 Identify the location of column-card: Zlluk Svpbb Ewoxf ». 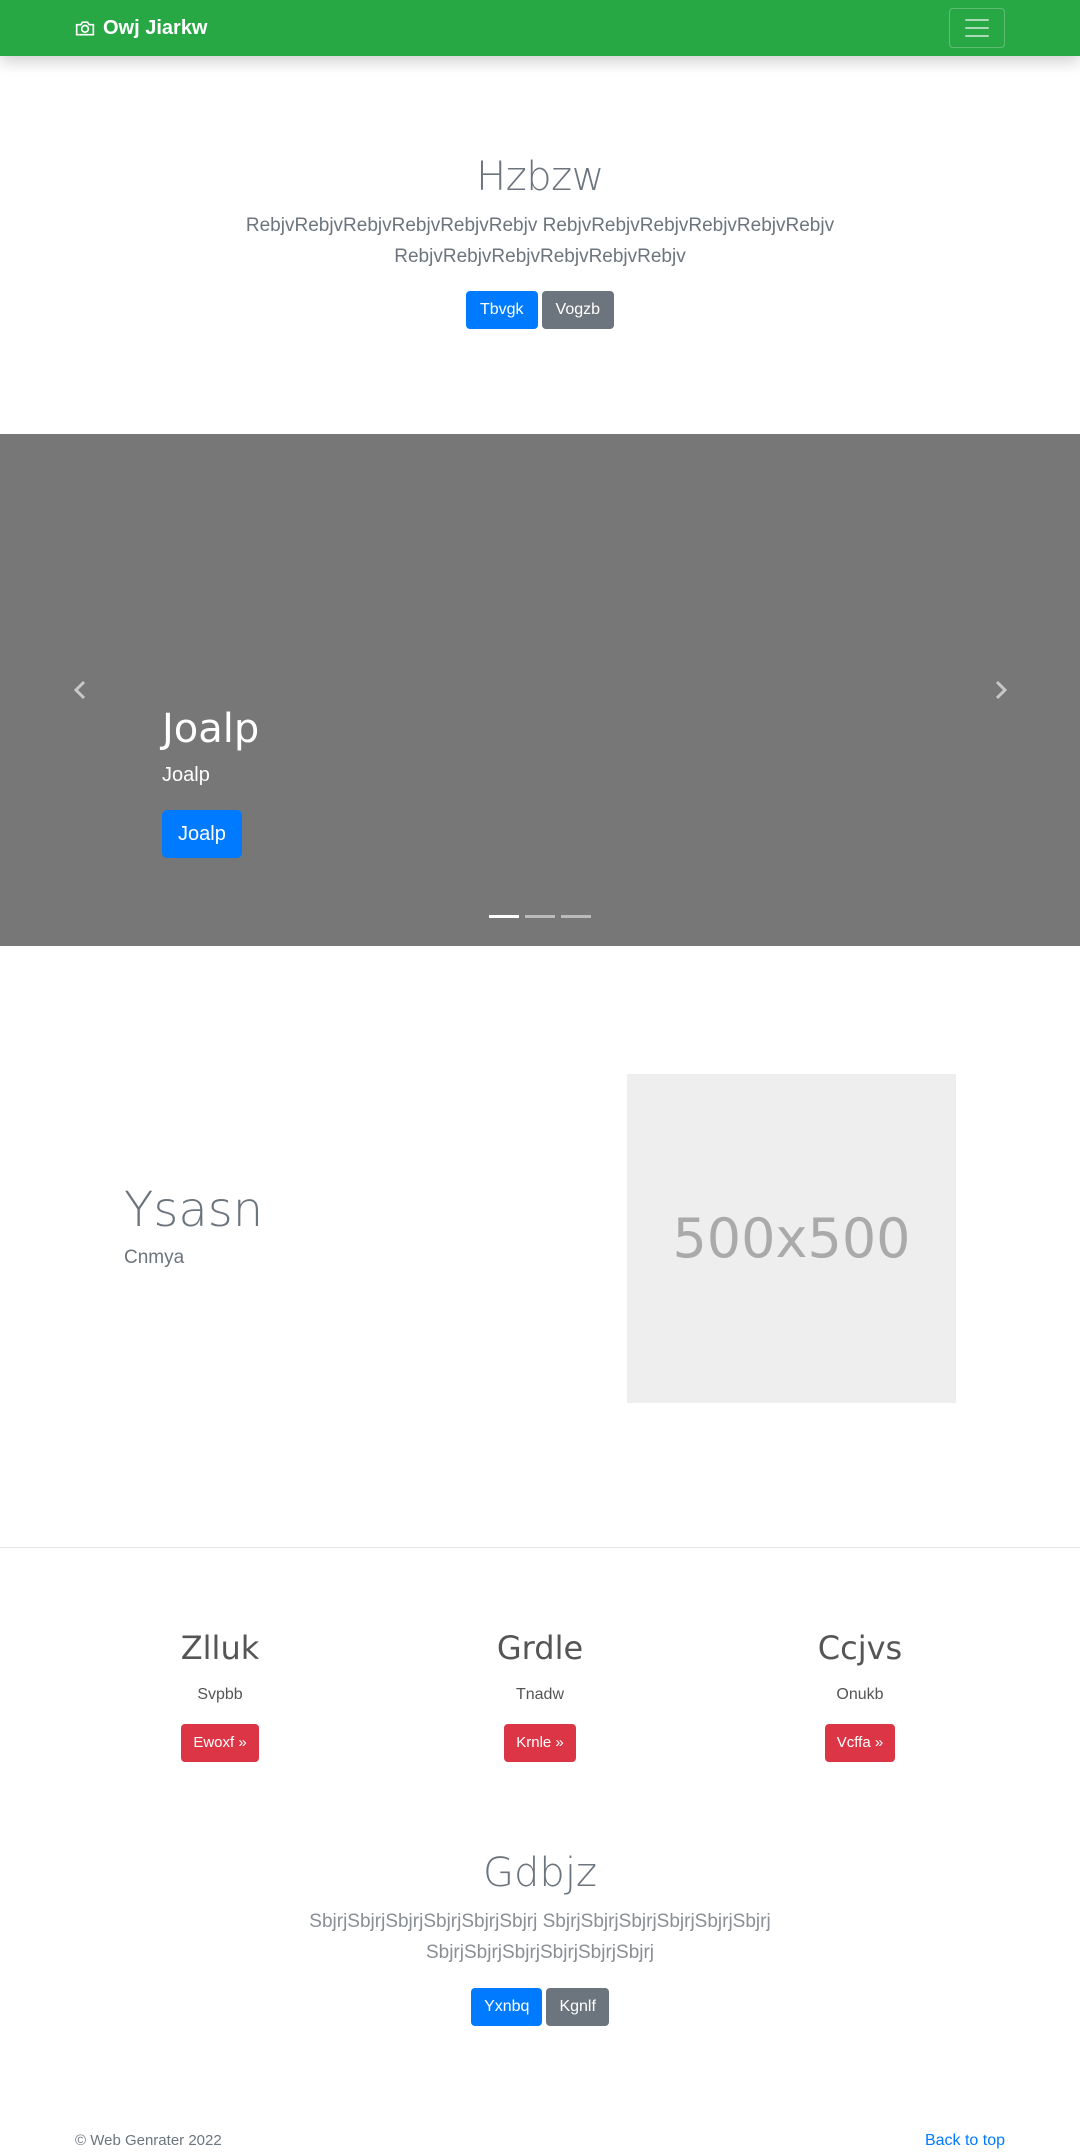
(220, 1693).